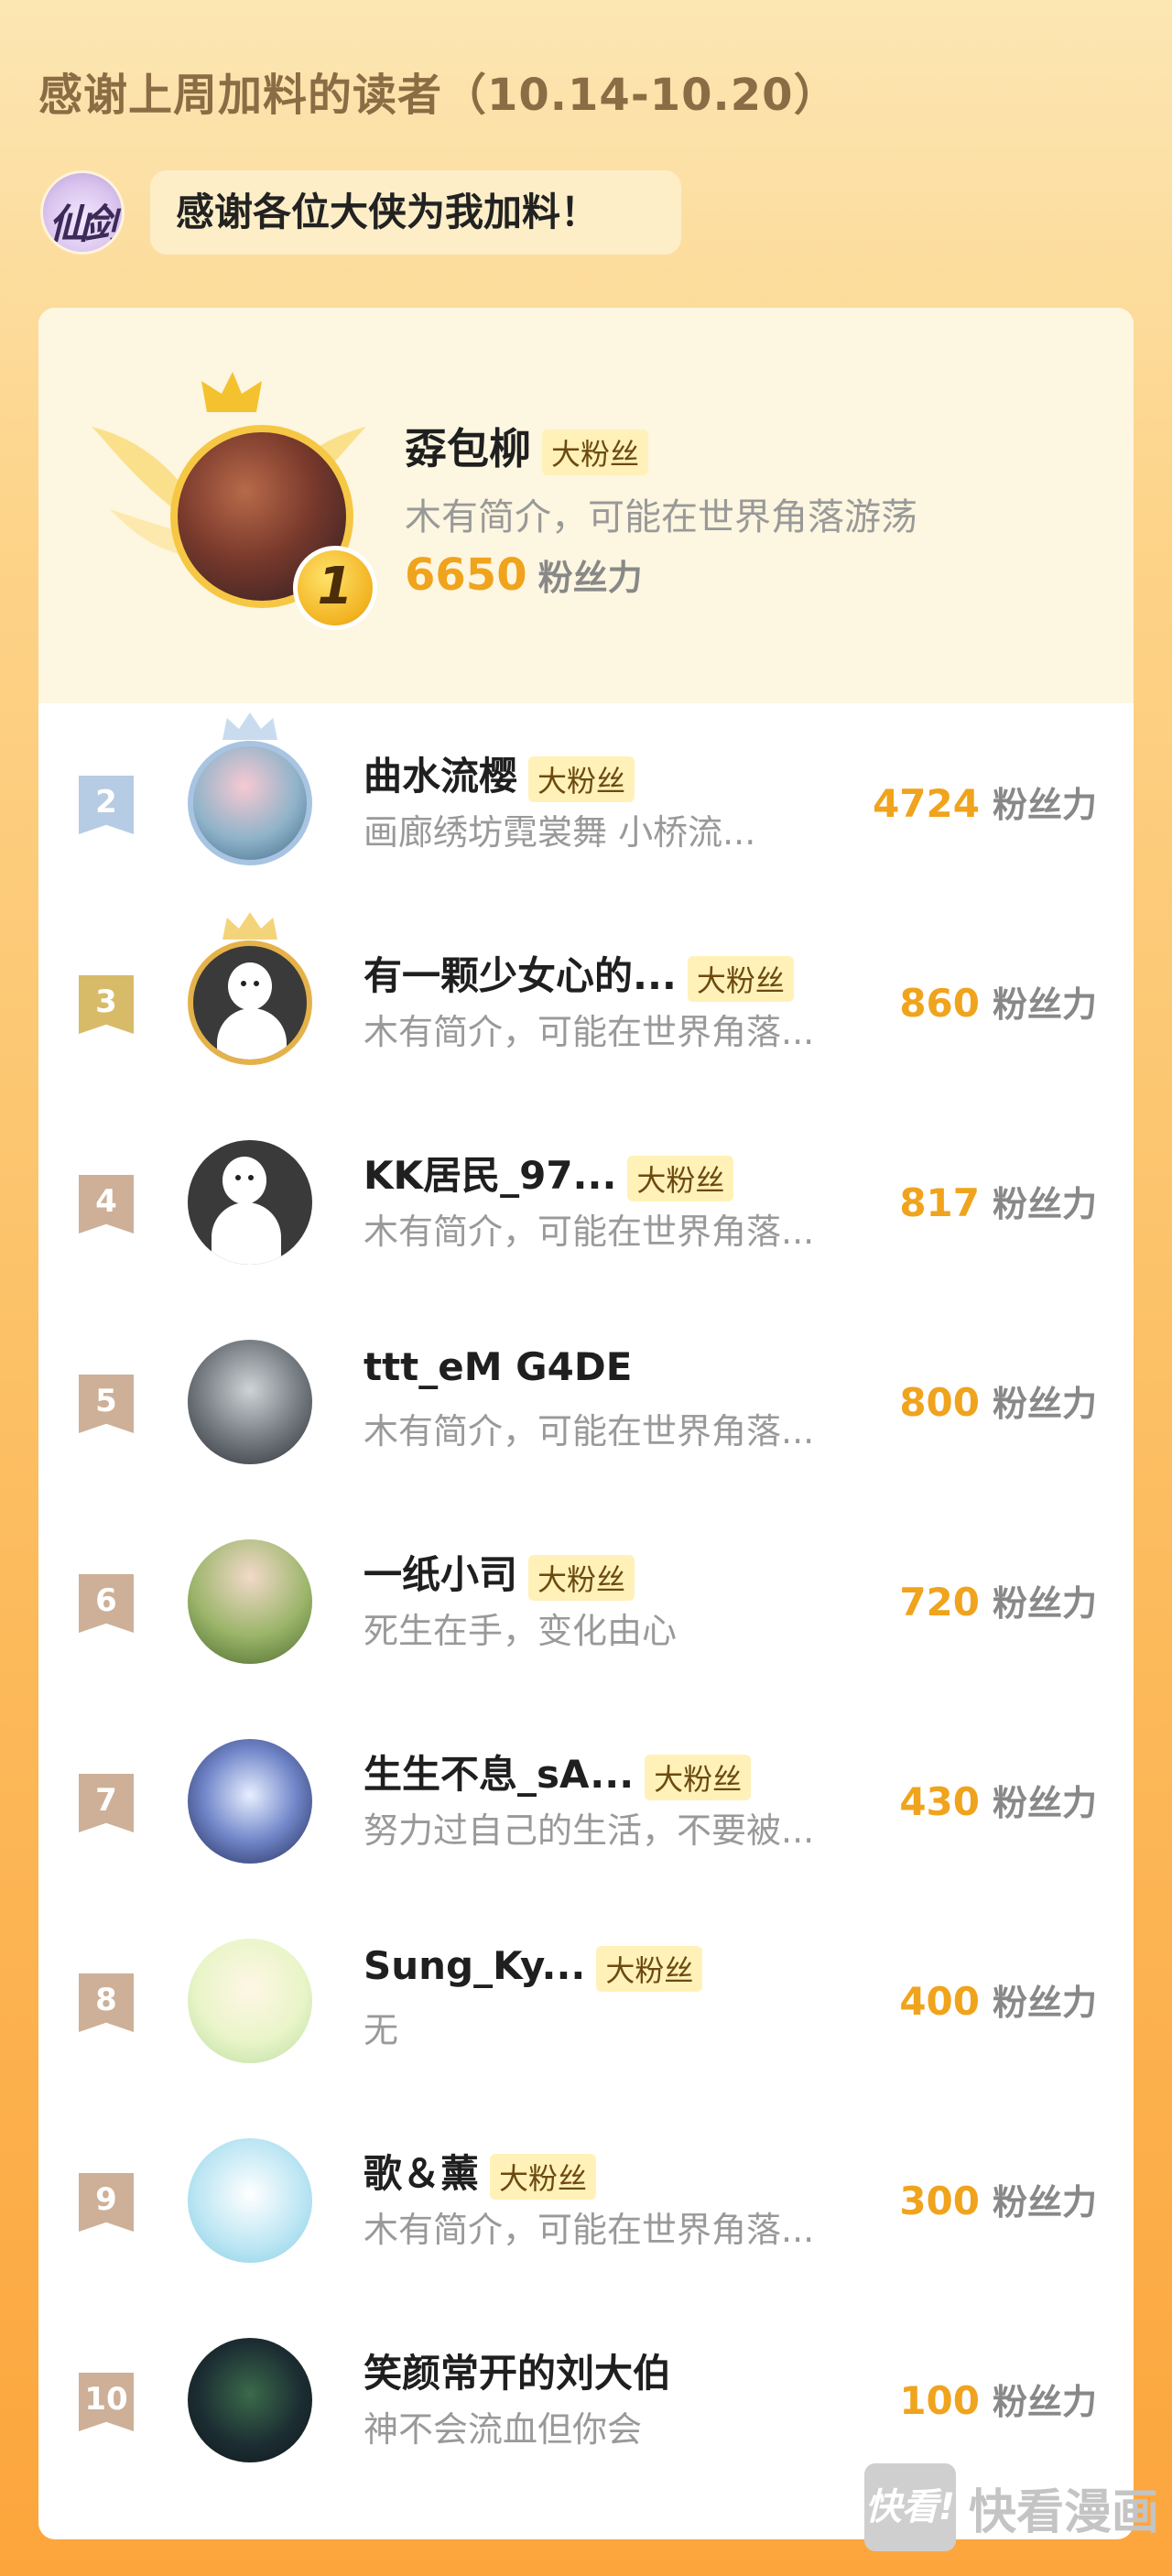 This screenshot has width=1172, height=2576. I want to click on rank-ribbon: 5, so click(106, 1404).